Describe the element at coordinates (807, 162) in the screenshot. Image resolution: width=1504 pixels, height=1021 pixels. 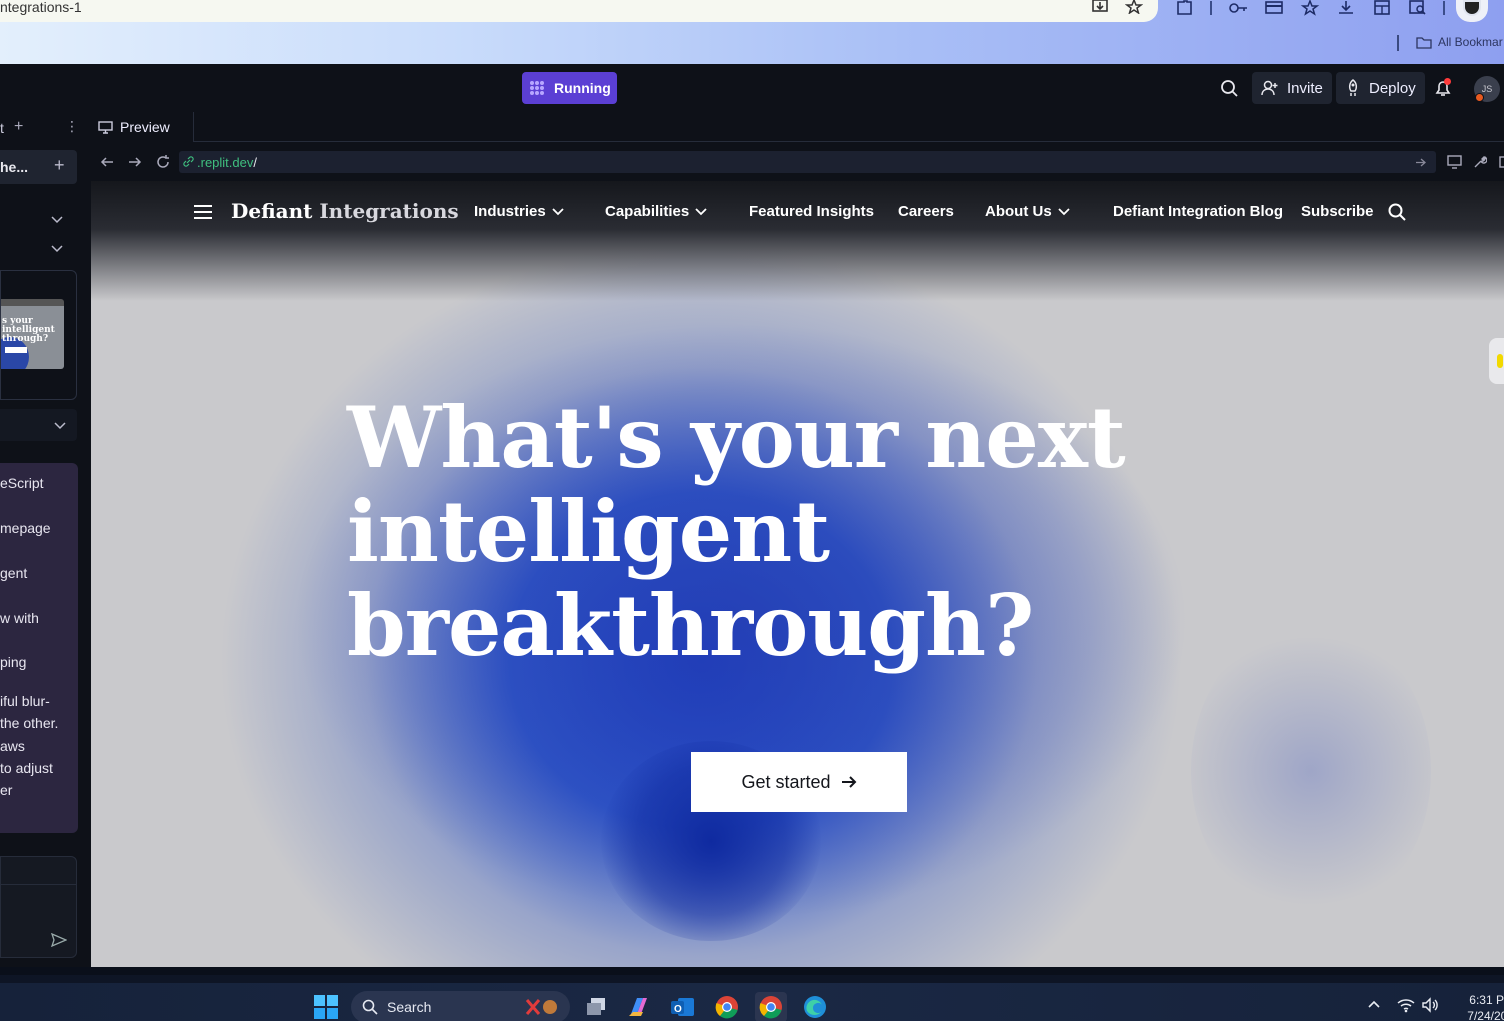
I see `preview-url-input: .replit.dev/` at that location.